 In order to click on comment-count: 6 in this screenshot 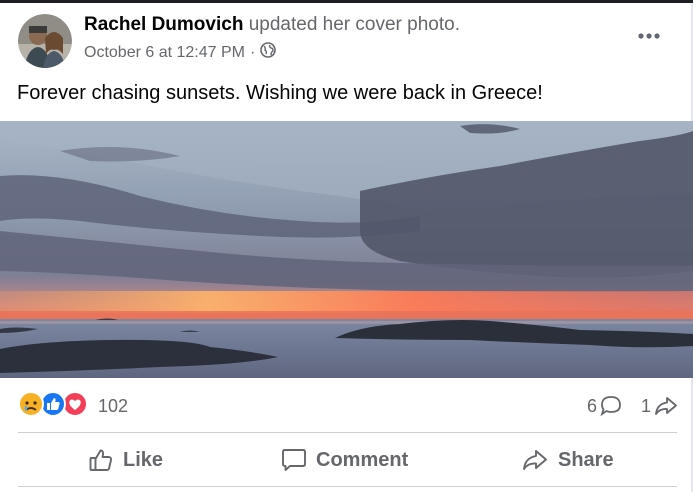, I will do `click(605, 406)`.